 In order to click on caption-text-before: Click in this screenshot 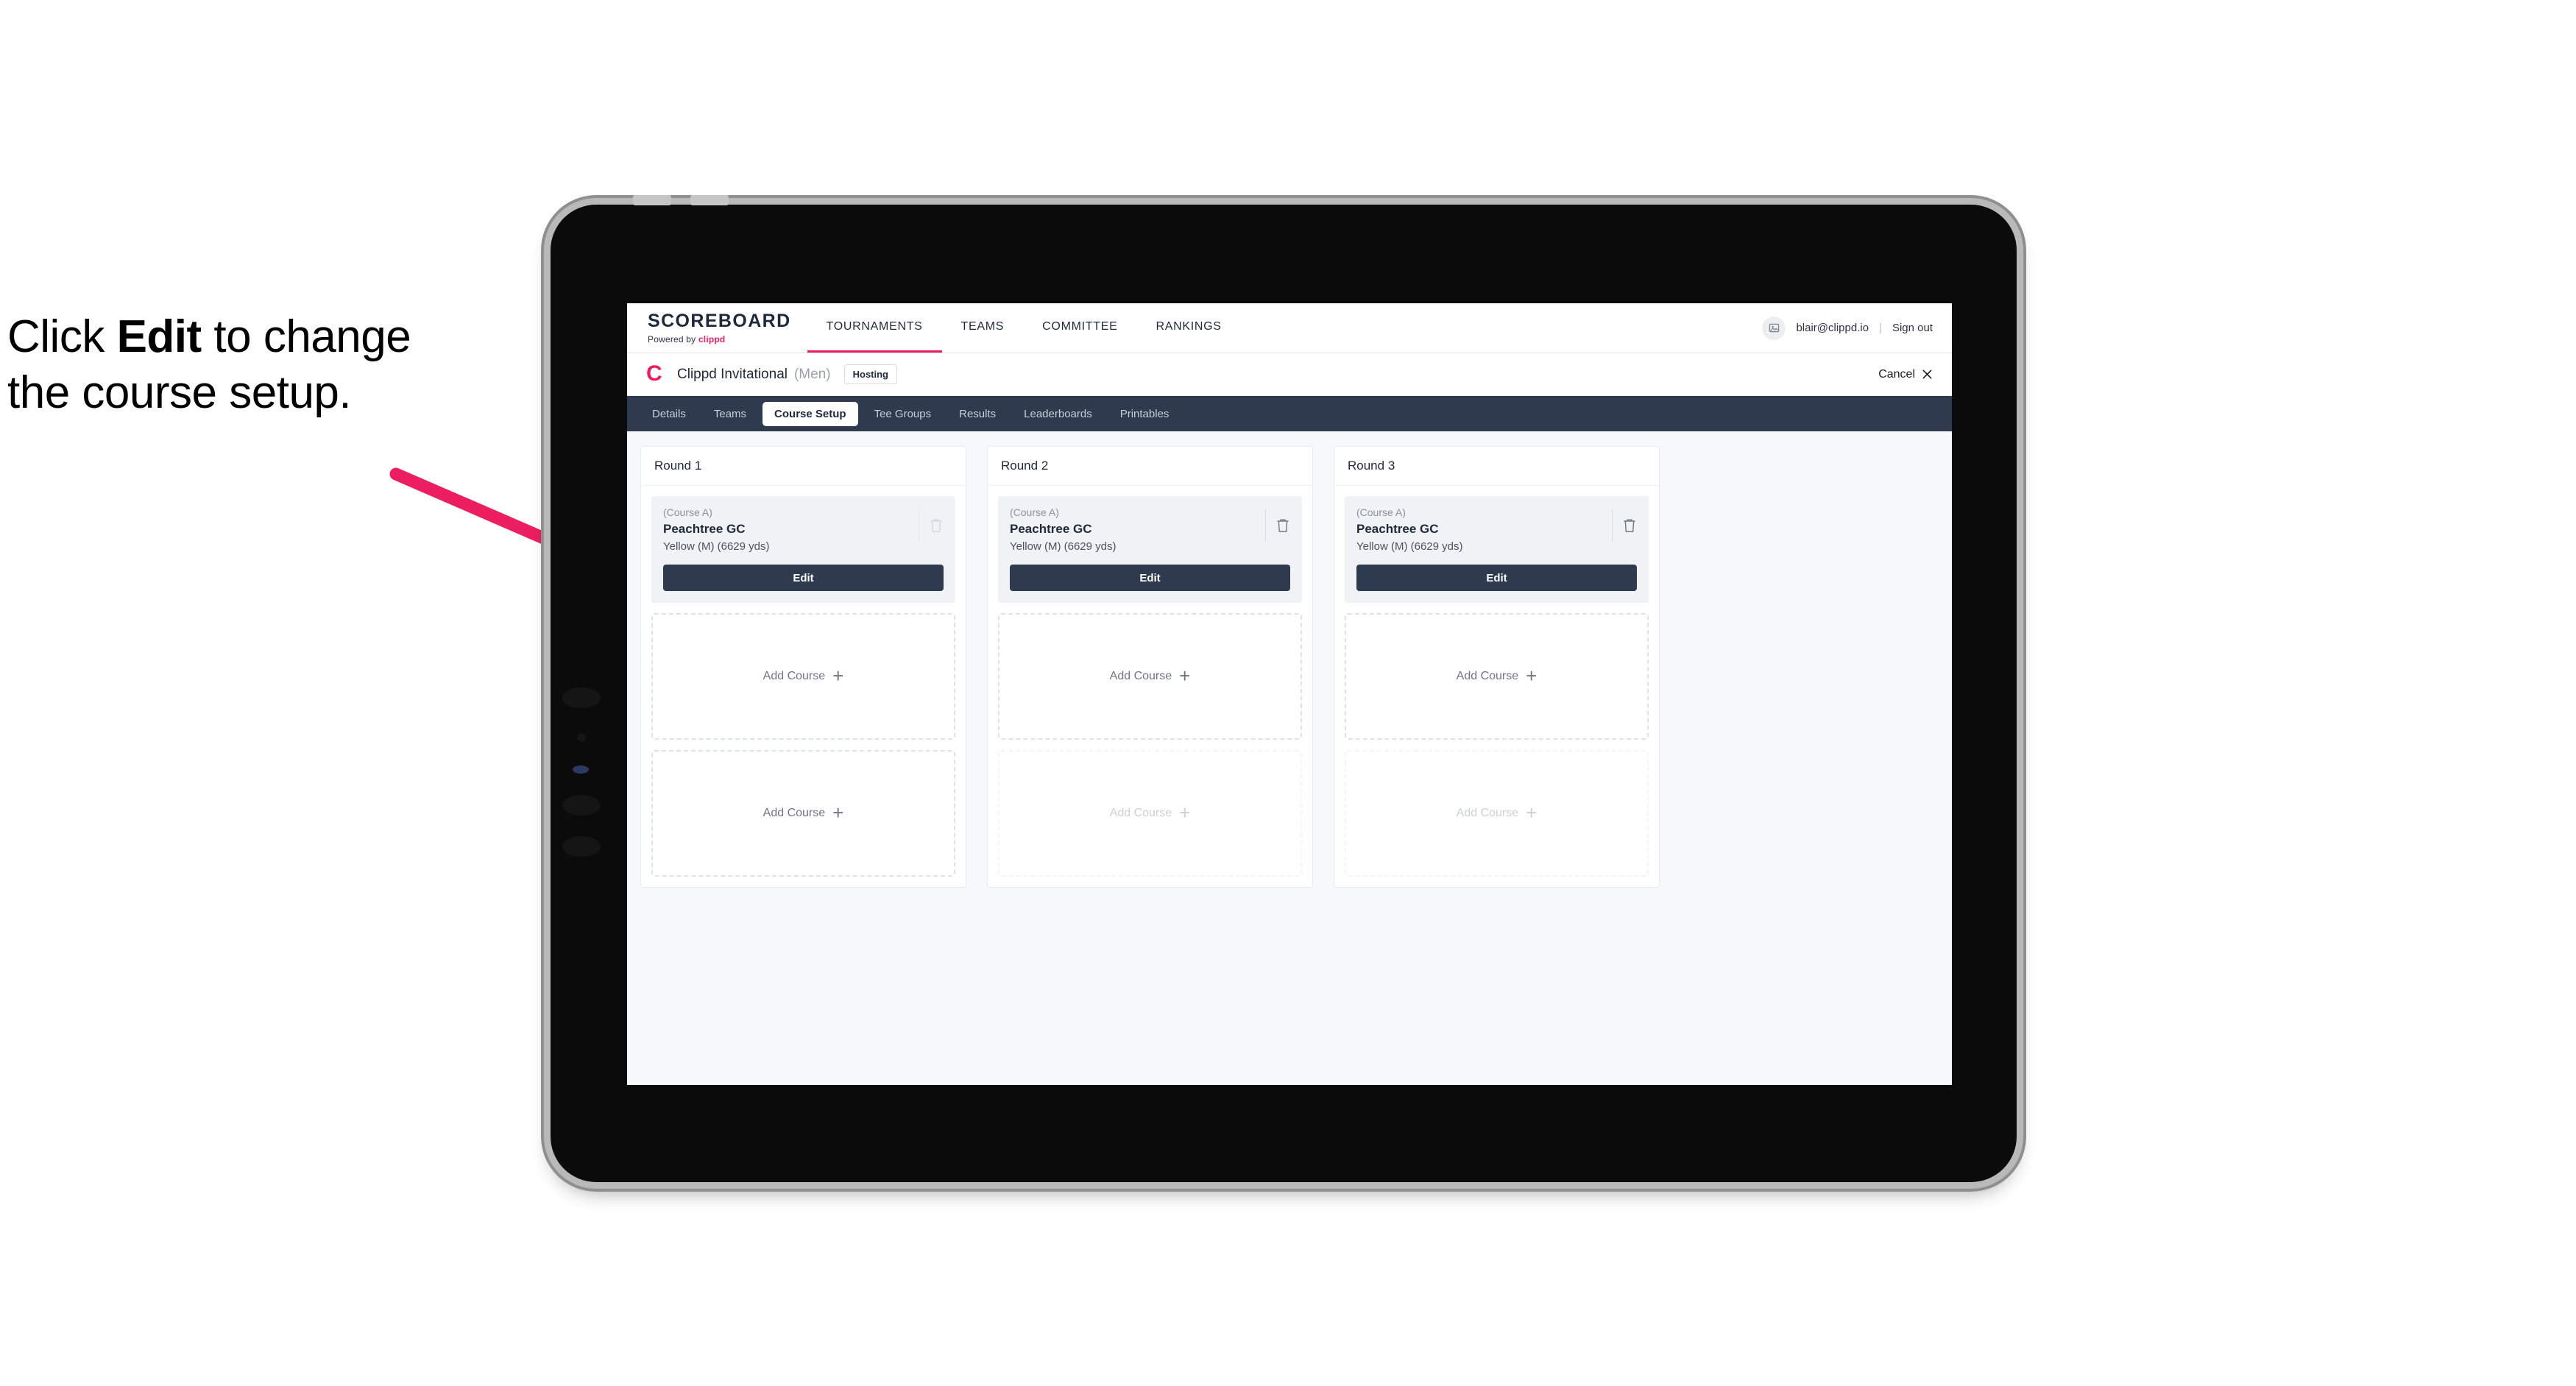, I will do `click(62, 336)`.